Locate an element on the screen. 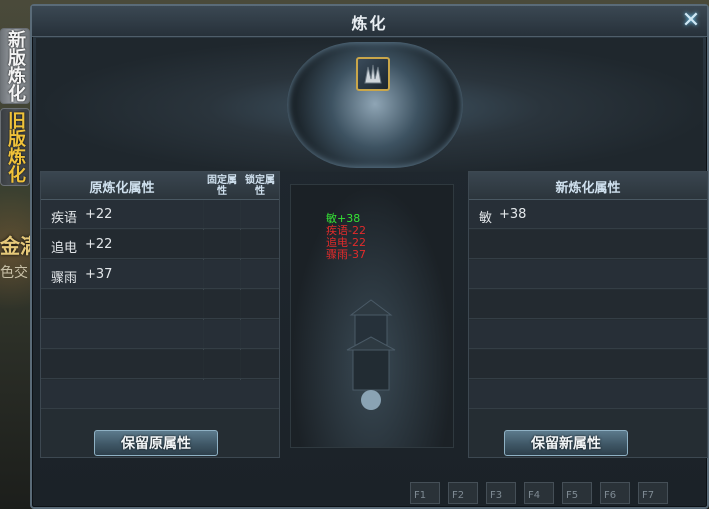 This screenshot has height=509, width=709. attribute-name: 疾语 is located at coordinates (64, 218).